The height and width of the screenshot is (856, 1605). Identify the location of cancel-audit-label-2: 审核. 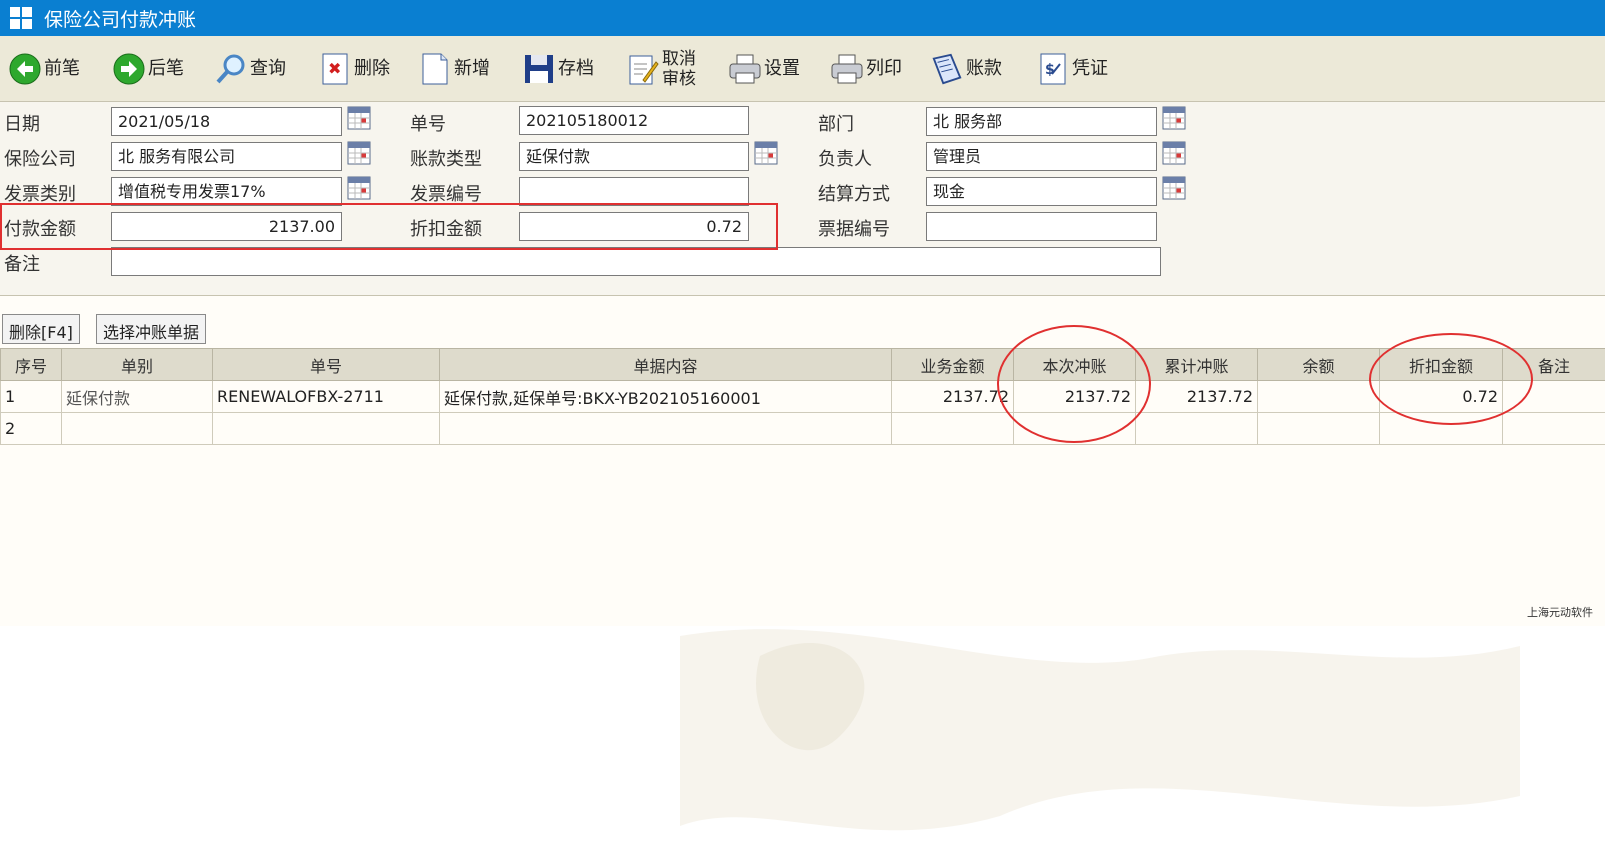
(679, 79).